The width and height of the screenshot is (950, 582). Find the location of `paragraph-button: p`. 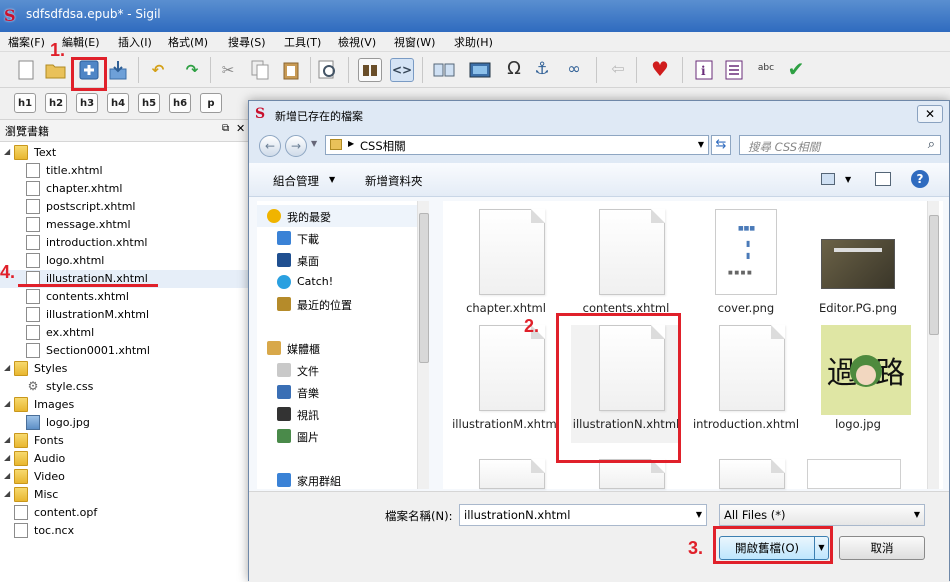

paragraph-button: p is located at coordinates (211, 103).